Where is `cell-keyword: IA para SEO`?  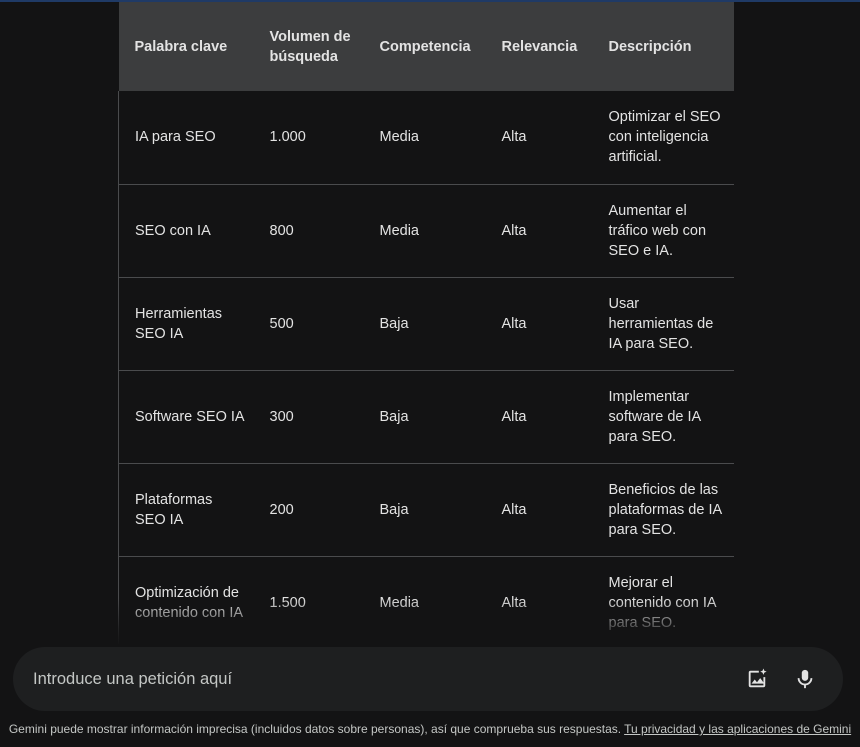 cell-keyword: IA para SEO is located at coordinates (186, 138).